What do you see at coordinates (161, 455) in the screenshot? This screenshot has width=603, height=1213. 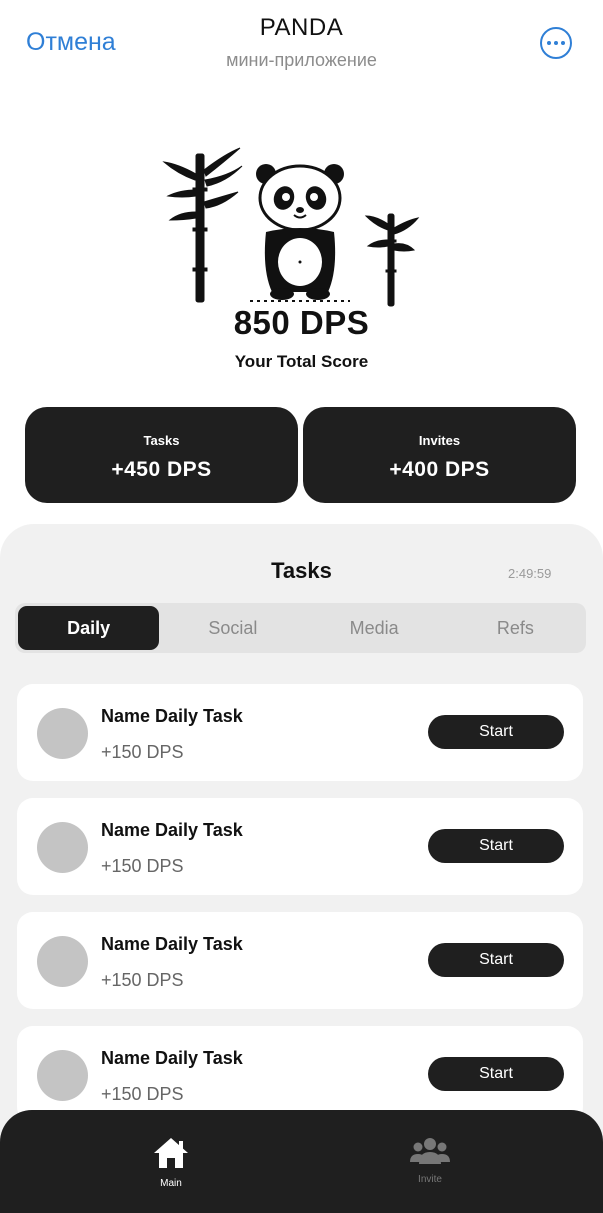 I see `tasks-stat-card: Tasks +450 DPS` at bounding box center [161, 455].